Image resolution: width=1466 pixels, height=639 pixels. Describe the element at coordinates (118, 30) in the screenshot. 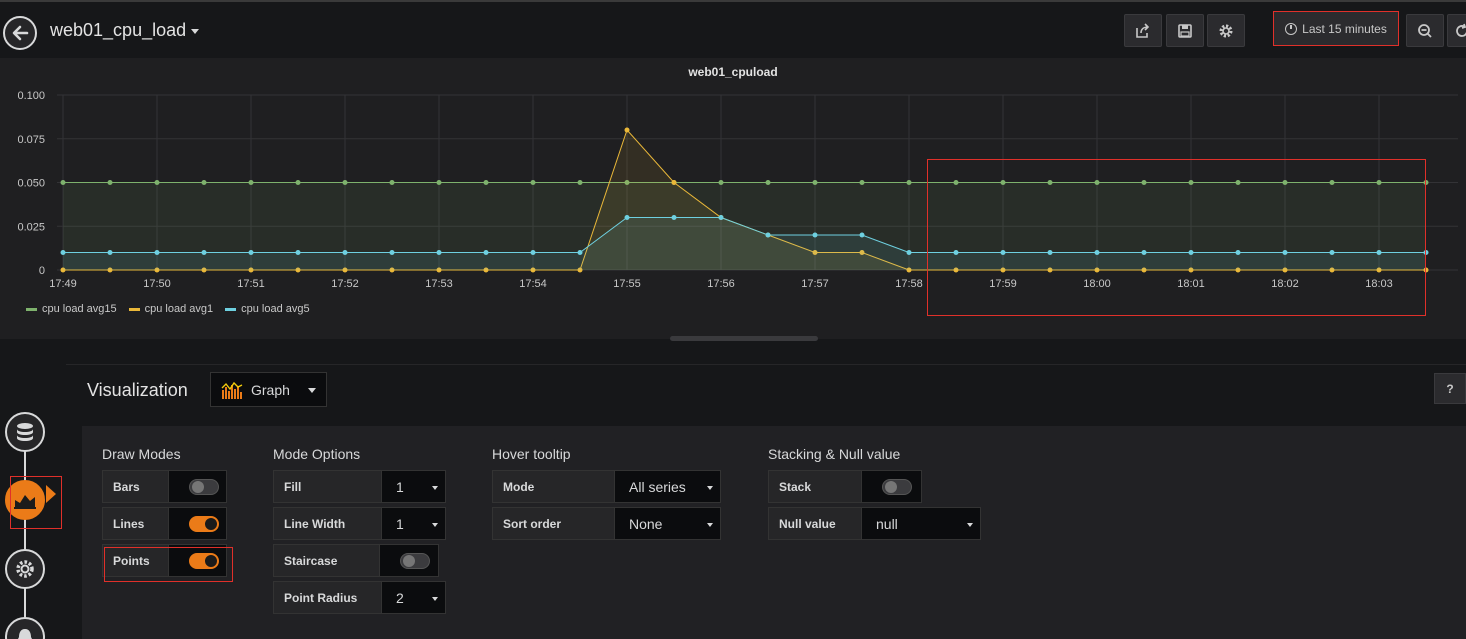

I see `dashboard-title: web01_cpu_load` at that location.